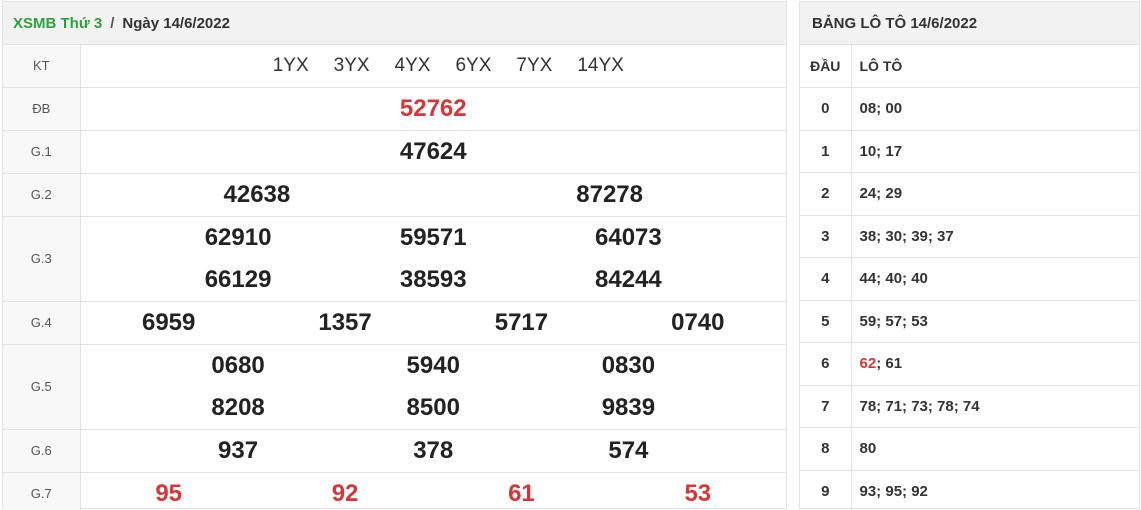 This screenshot has height=510, width=1141. Describe the element at coordinates (42, 109) in the screenshot. I see `prize-label: ĐB` at that location.